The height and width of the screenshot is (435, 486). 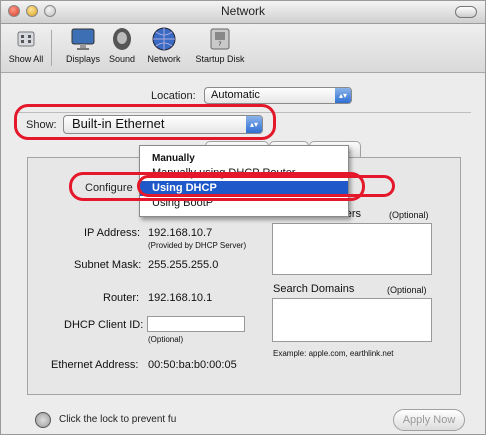 What do you see at coordinates (180, 233) in the screenshot?
I see `ip-value: 192.168.10.7` at bounding box center [180, 233].